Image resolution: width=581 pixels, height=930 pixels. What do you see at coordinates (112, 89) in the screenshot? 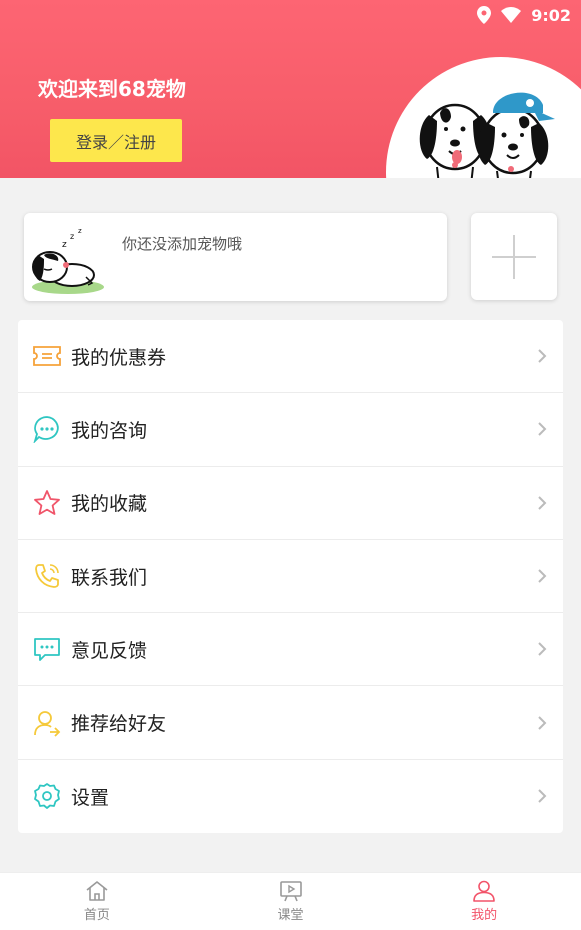
I see `welcome-title: 欢迎来到68宠物` at bounding box center [112, 89].